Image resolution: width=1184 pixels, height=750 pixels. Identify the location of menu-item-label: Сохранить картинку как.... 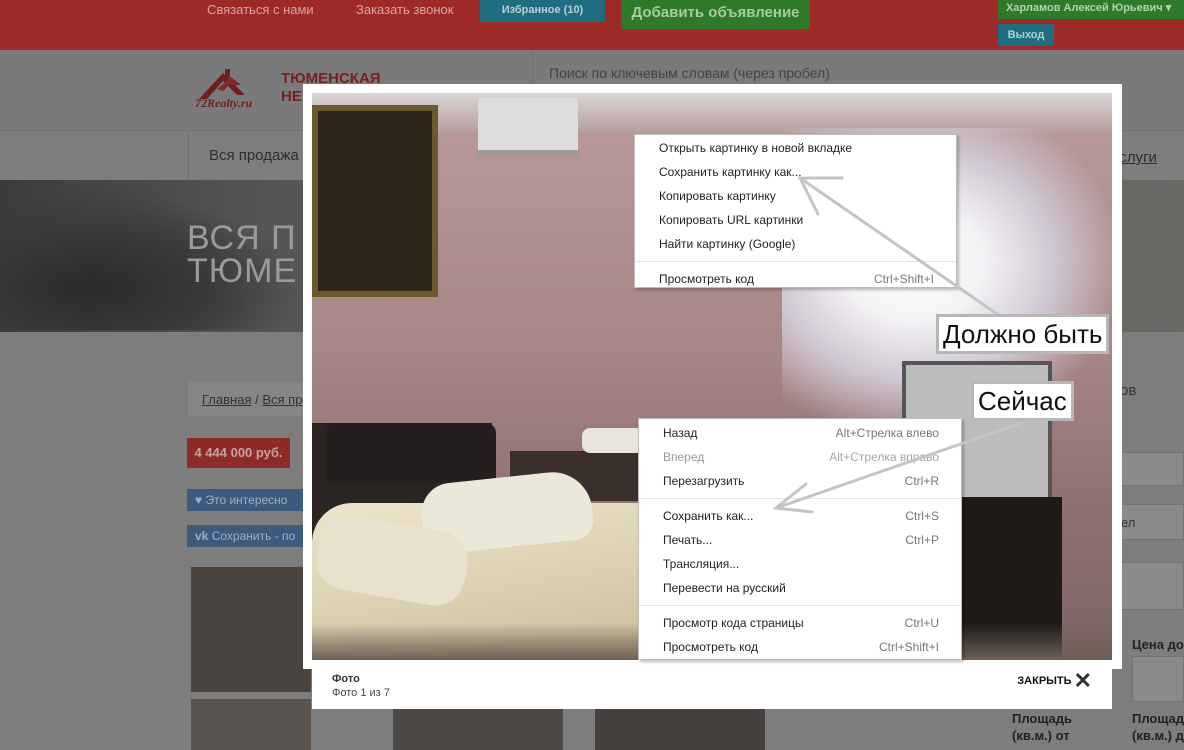
(730, 172).